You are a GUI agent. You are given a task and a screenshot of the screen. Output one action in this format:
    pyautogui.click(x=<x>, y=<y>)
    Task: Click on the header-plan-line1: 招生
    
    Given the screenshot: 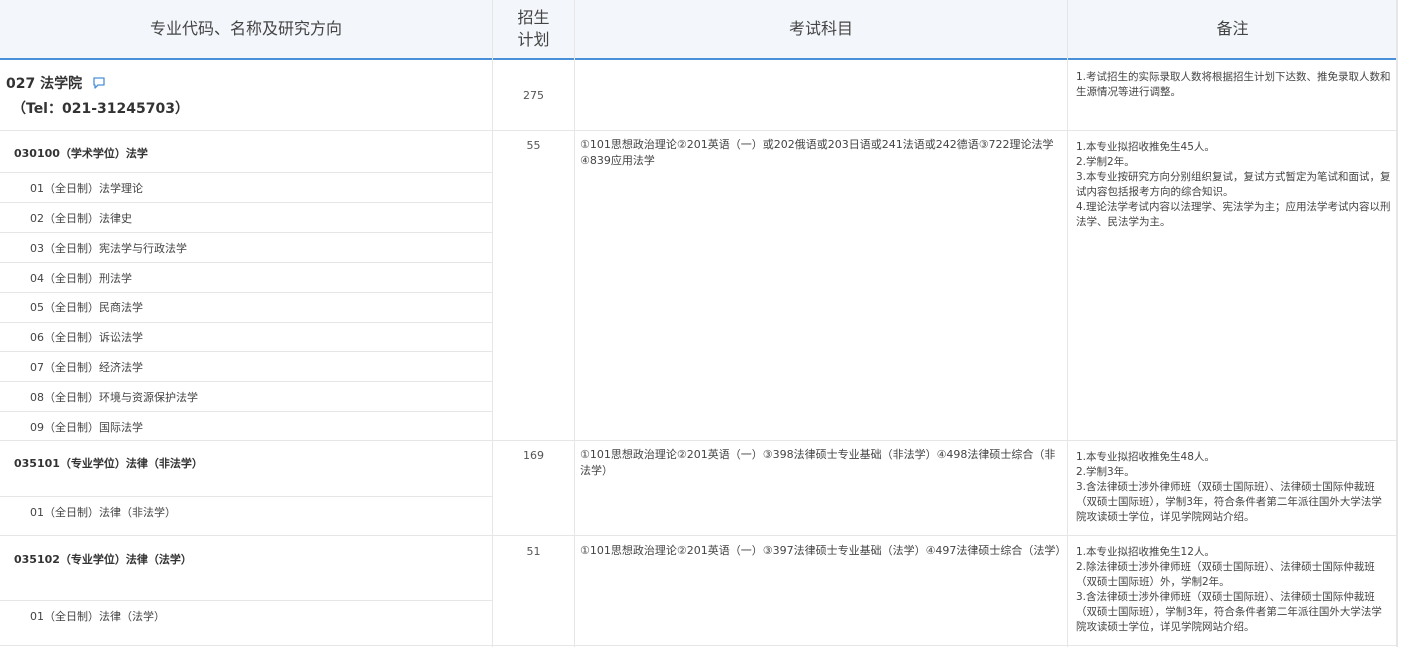 What is the action you would take?
    pyautogui.click(x=533, y=17)
    